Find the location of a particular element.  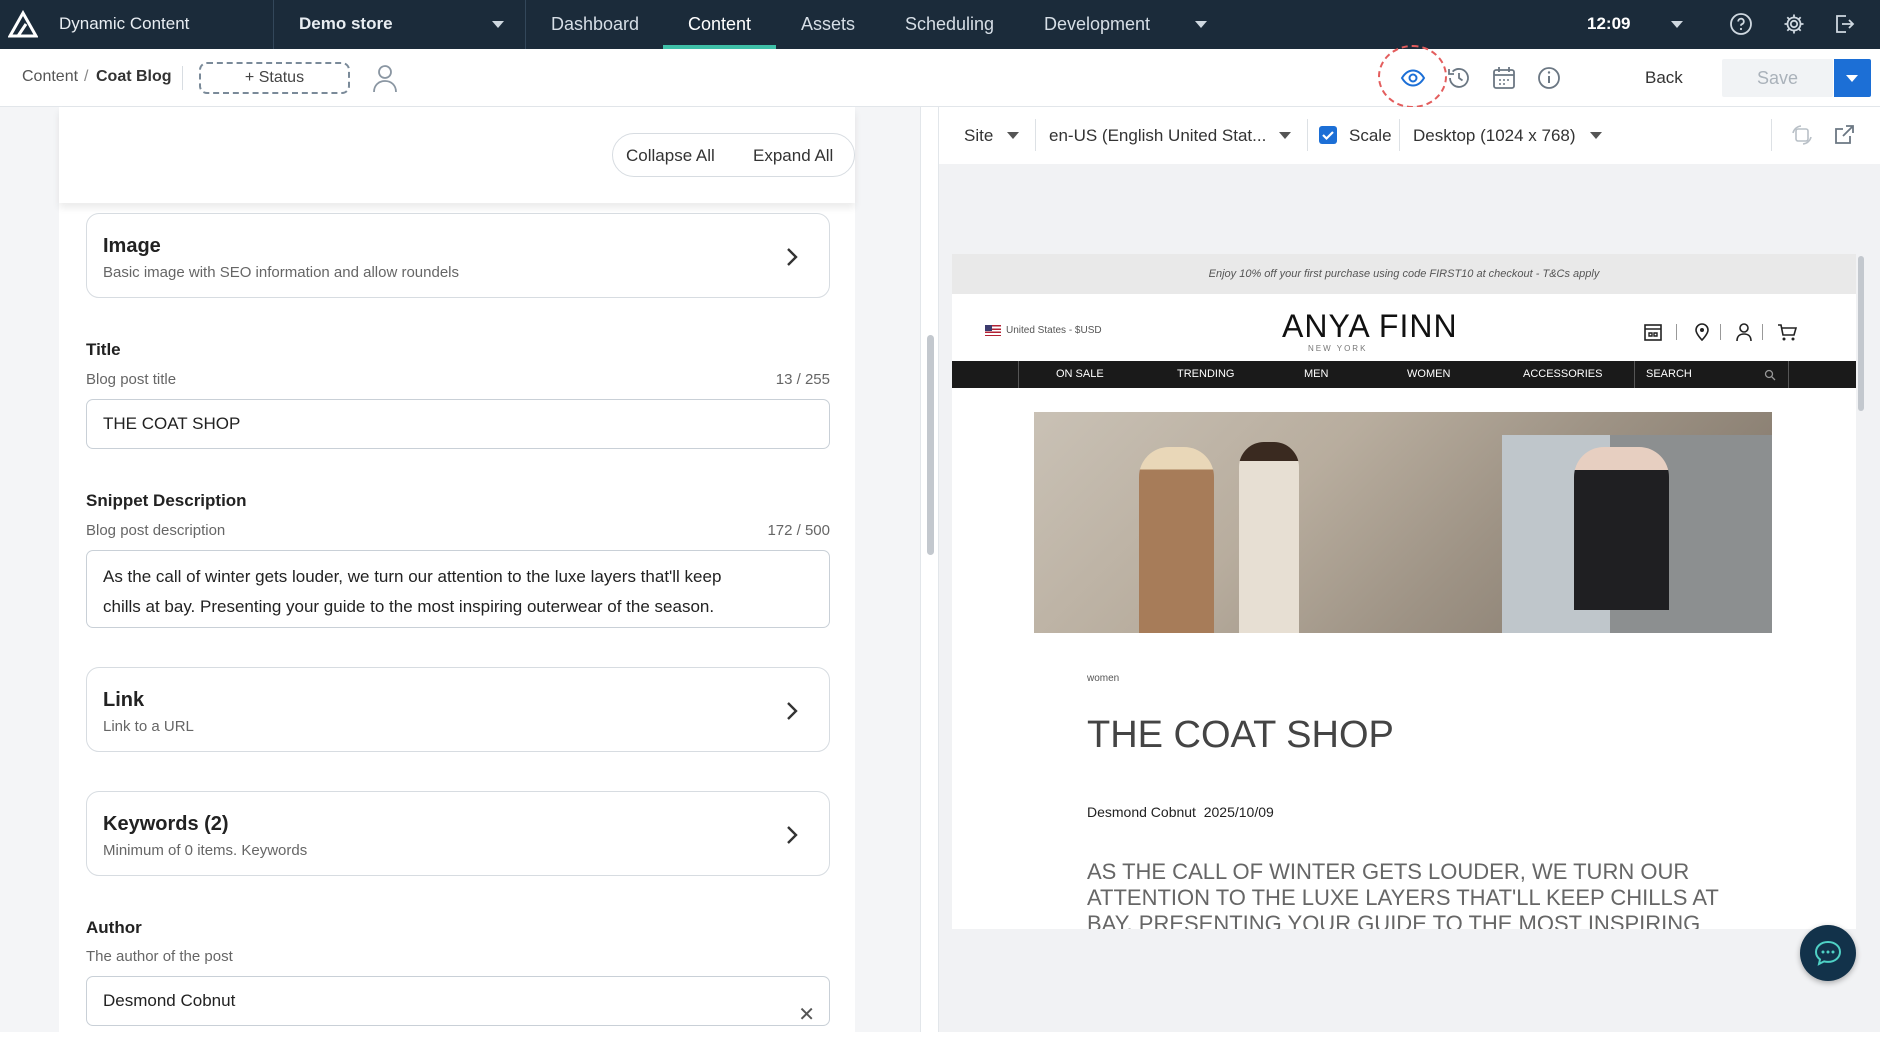

amplience-logo-icon is located at coordinates (23, 25).